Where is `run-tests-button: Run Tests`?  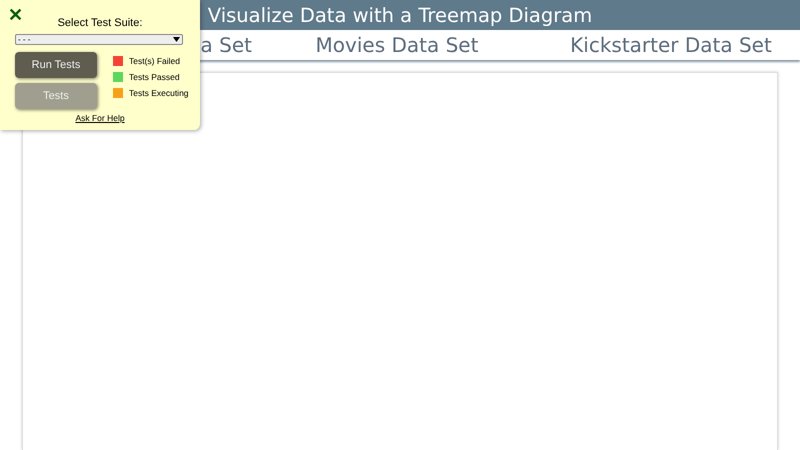 run-tests-button: Run Tests is located at coordinates (56, 65).